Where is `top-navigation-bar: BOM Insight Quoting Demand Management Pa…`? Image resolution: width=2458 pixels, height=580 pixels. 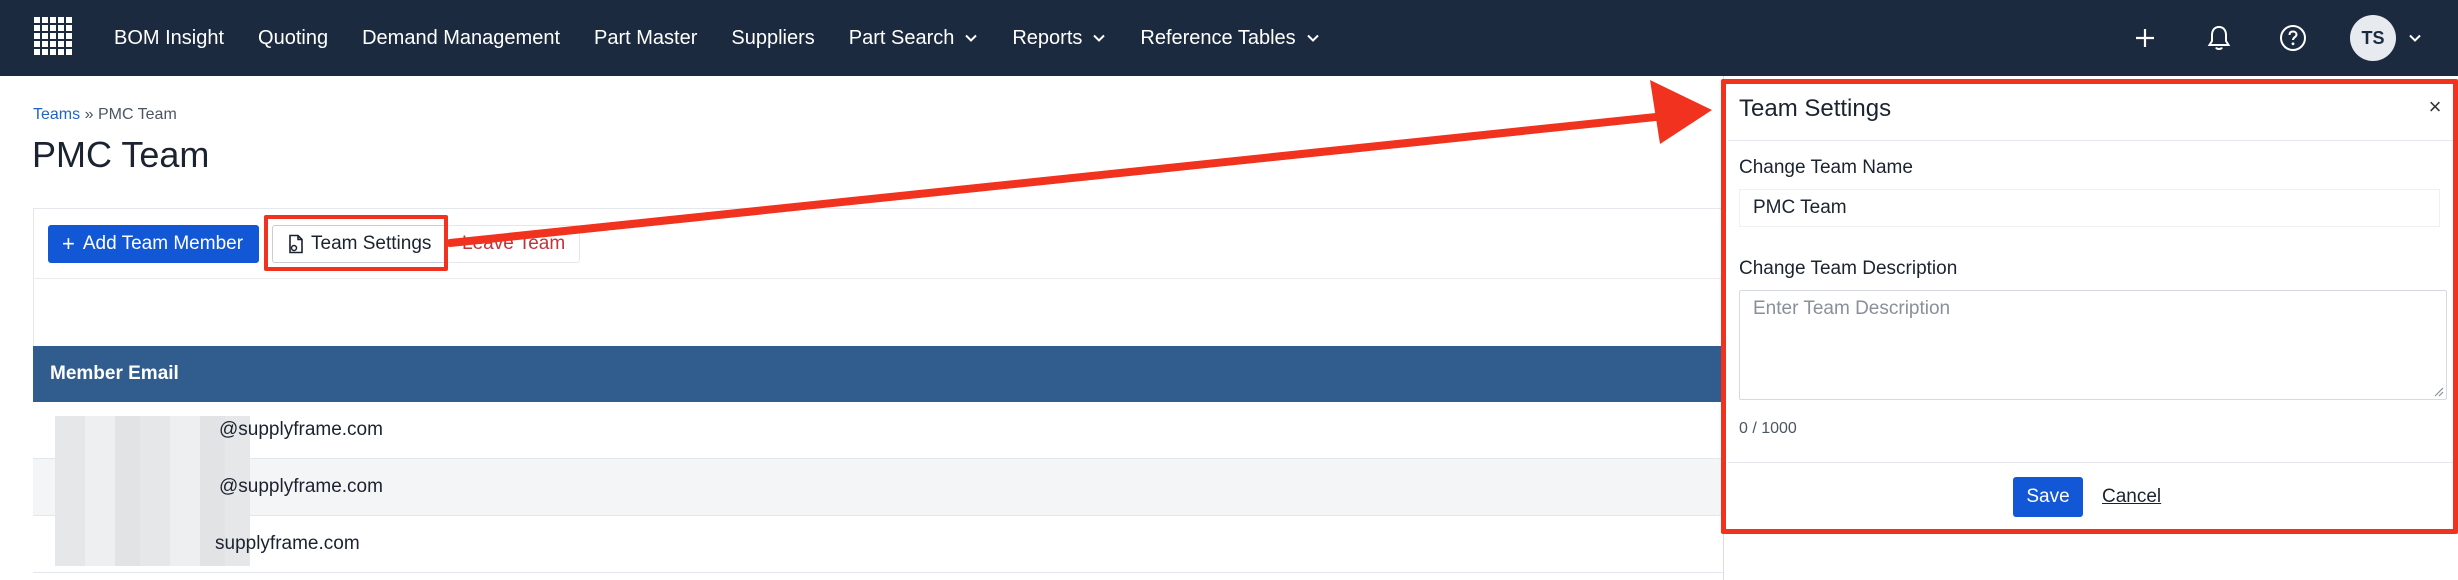 top-navigation-bar: BOM Insight Quoting Demand Management Pa… is located at coordinates (1229, 38).